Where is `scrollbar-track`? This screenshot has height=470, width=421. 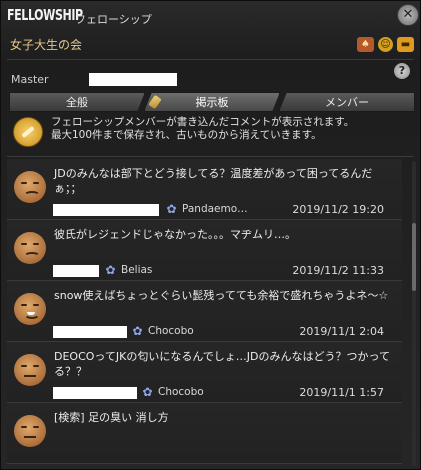 scrollbar-track is located at coordinates (414, 313).